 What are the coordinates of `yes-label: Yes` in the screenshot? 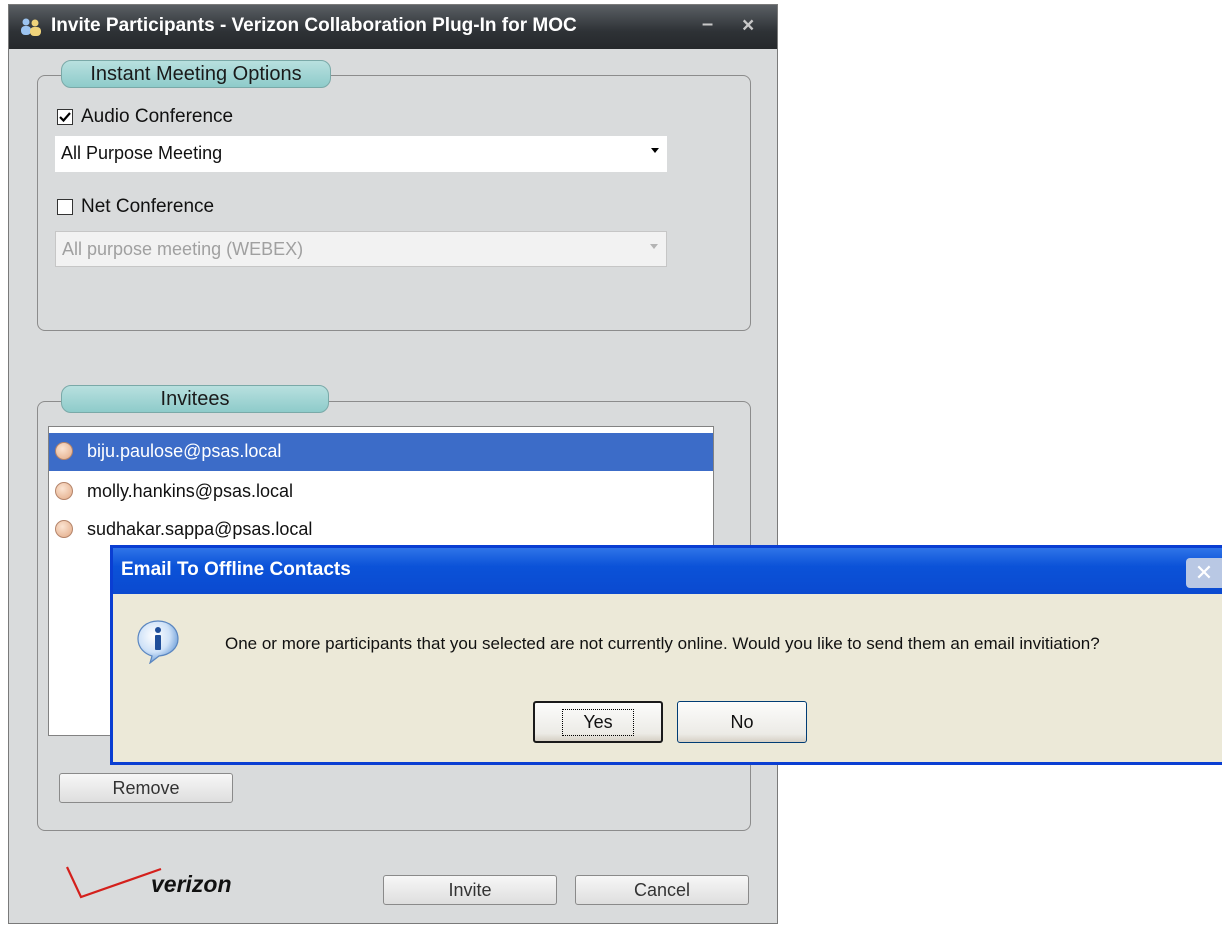 It's located at (598, 722).